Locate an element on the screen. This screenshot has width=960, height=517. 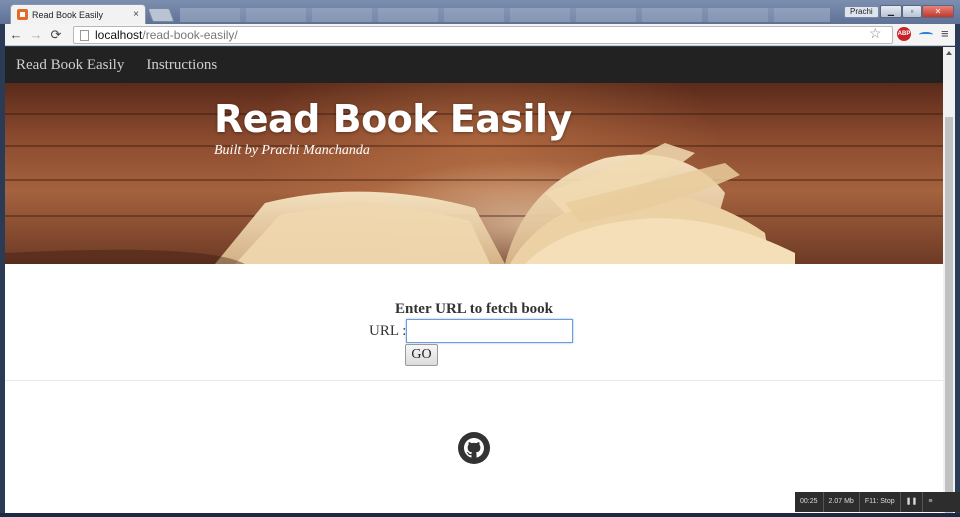
tab-read-book-easily: Read Book Easily × is located at coordinates (78, 14).